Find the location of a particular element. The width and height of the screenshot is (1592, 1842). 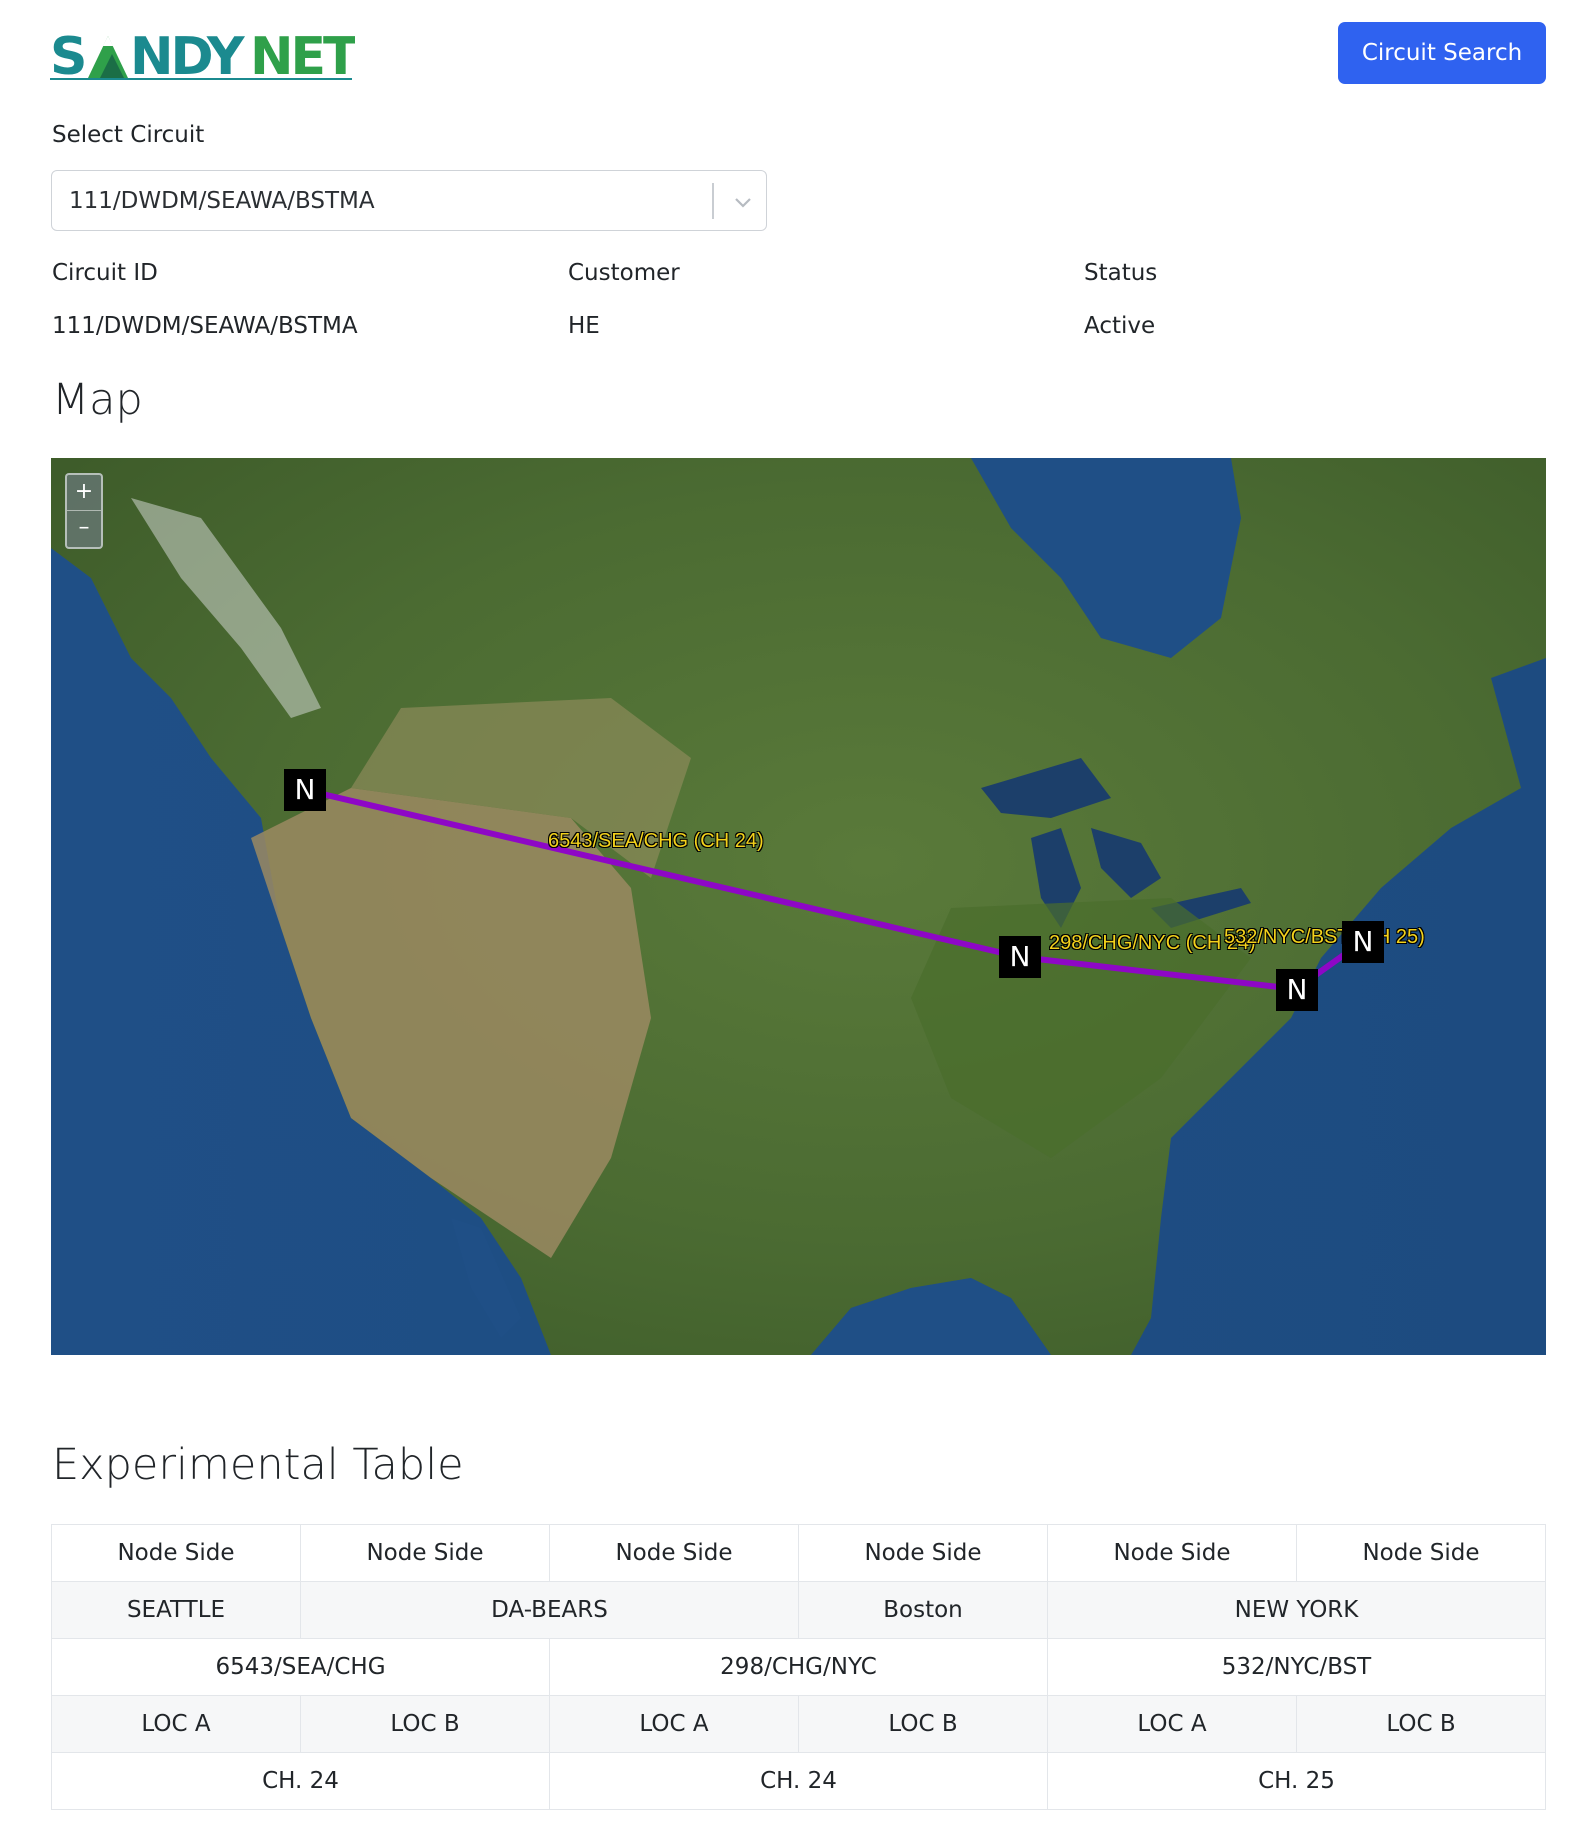

svg-text: NDY is located at coordinates (188, 55).